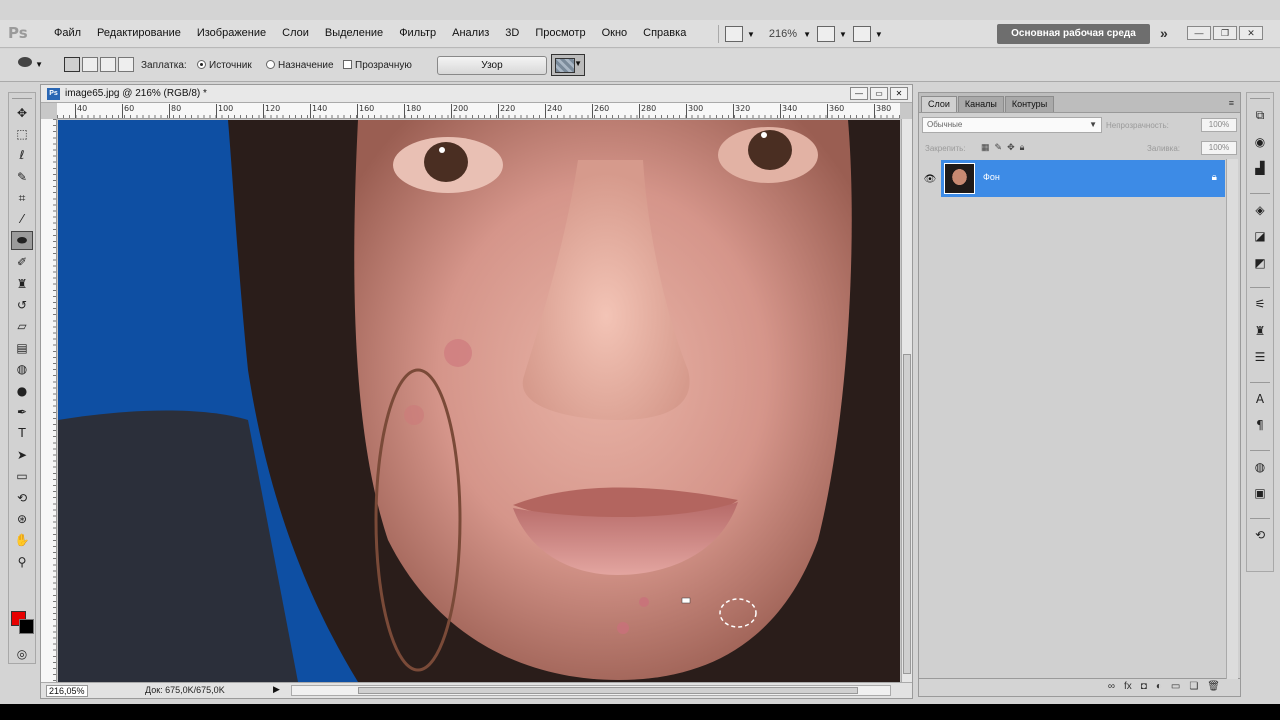 This screenshot has height=720, width=1280. Describe the element at coordinates (22, 241) in the screenshot. I see `patch-tool-icon: ⬬` at that location.